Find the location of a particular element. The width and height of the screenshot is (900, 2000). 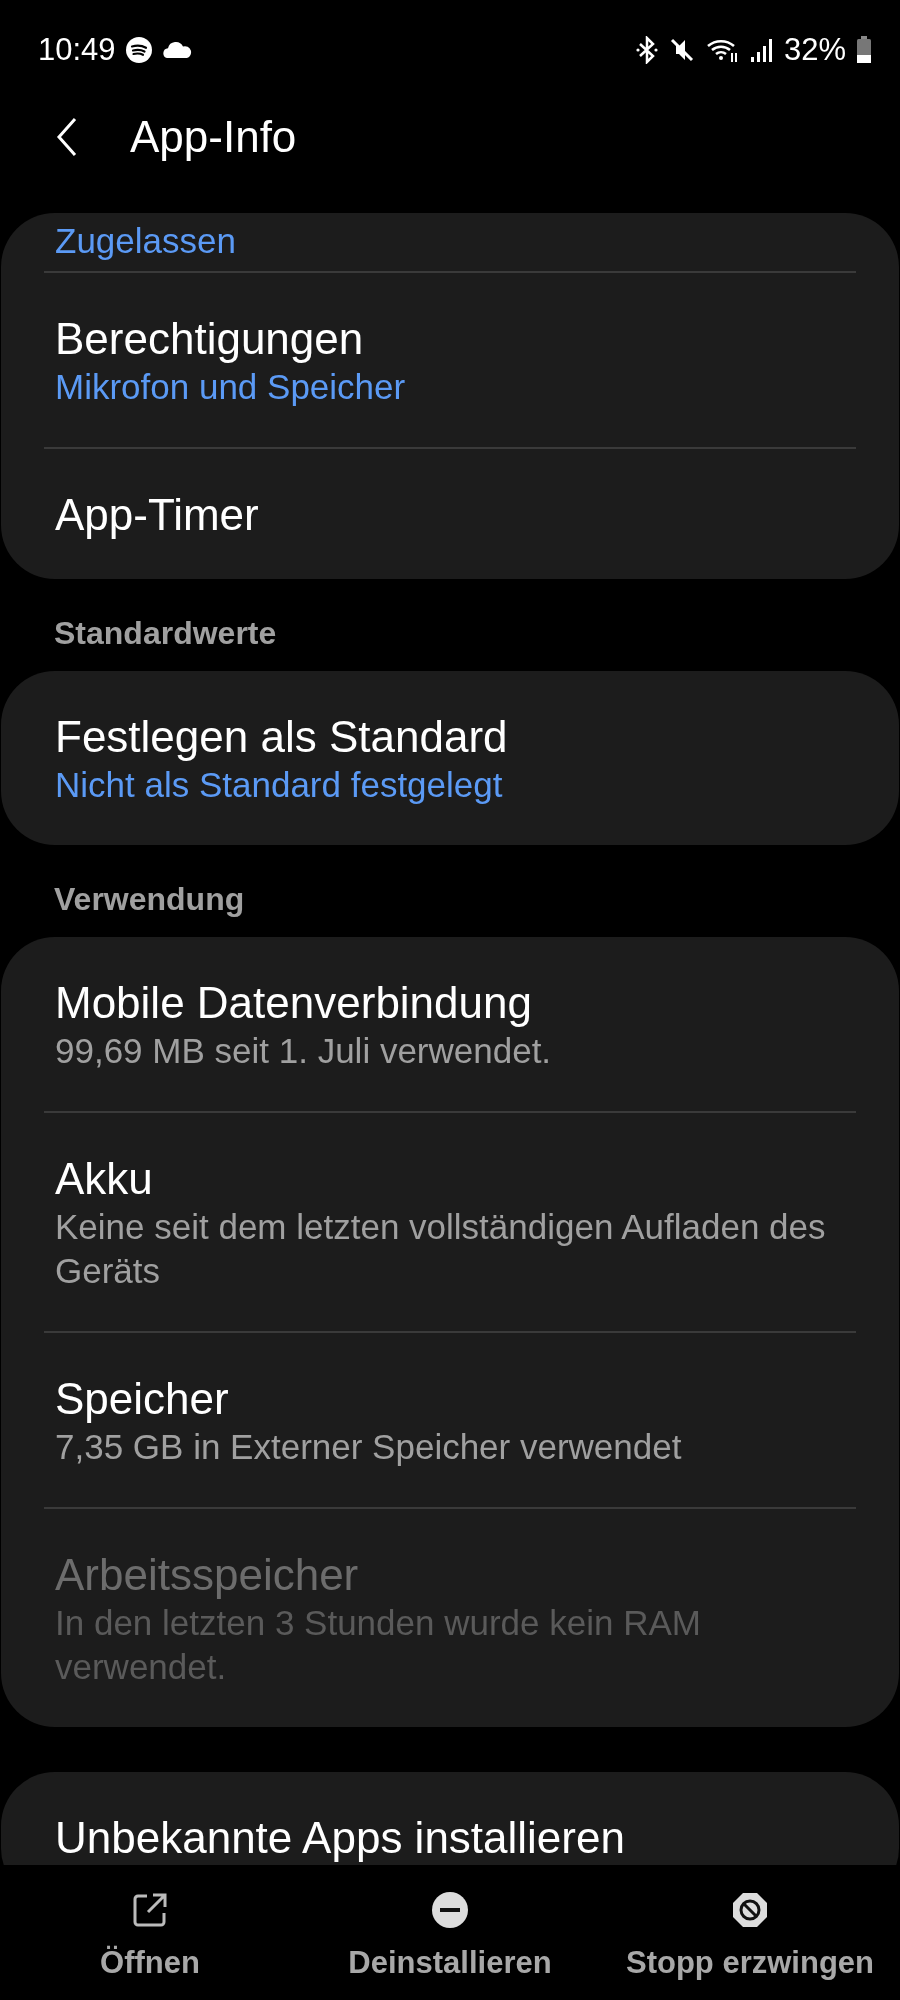

setting-item: Berechtigungen Mikrofon und Speicher is located at coordinates (450, 360).